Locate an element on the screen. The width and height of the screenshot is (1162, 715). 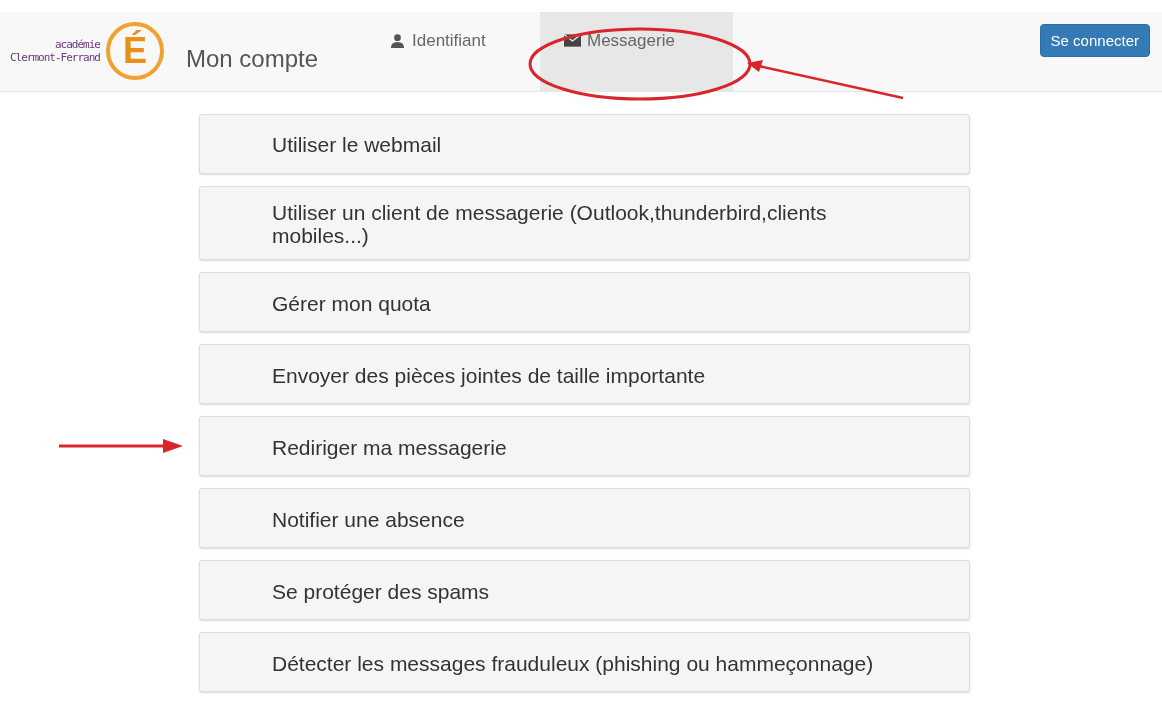
nav-tab: Messagerie is located at coordinates (636, 51).